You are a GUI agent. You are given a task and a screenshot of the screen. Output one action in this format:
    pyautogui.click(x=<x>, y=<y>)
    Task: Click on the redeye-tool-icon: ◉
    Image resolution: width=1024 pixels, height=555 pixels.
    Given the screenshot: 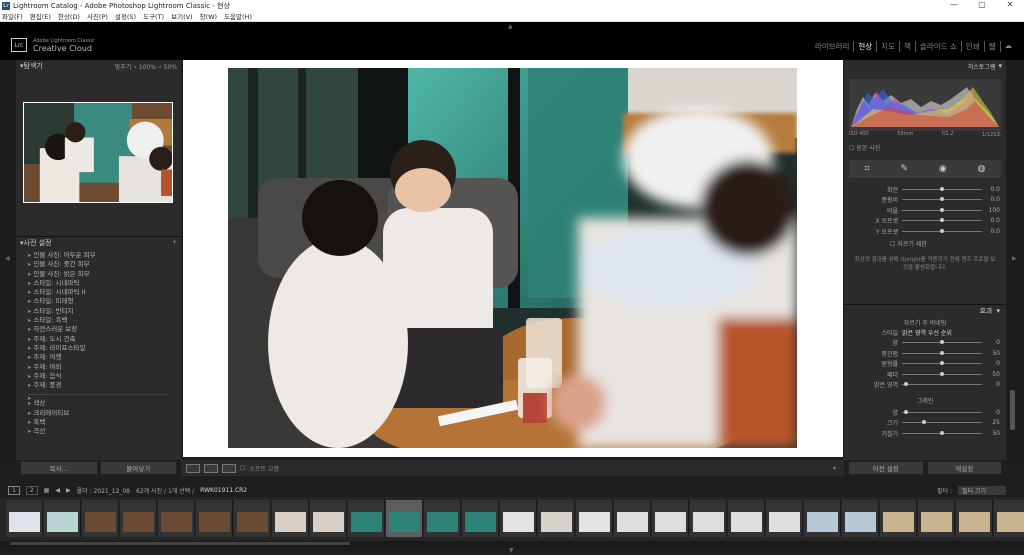 What is the action you would take?
    pyautogui.click(x=943, y=169)
    